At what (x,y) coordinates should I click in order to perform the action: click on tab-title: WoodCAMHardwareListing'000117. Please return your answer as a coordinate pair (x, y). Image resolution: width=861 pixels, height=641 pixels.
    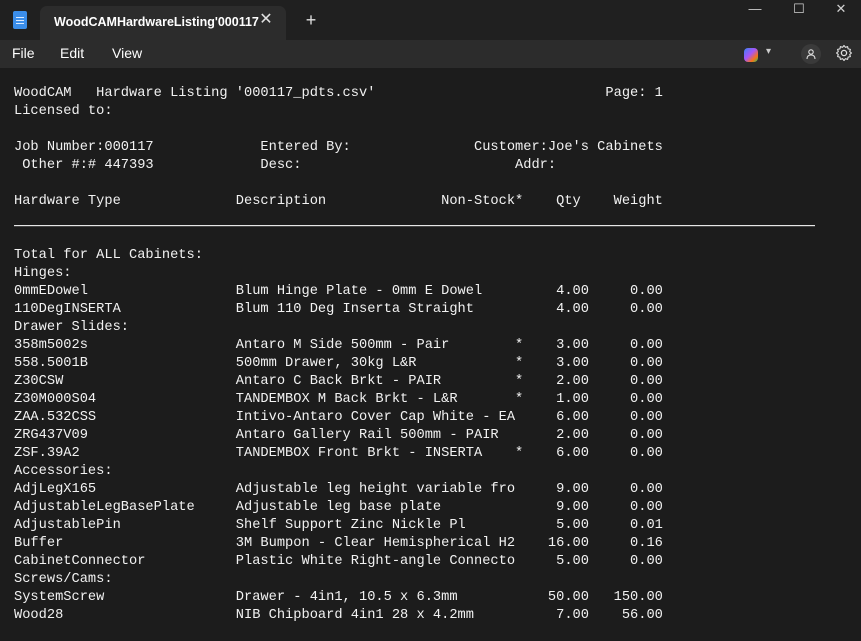
    Looking at the image, I should click on (156, 22).